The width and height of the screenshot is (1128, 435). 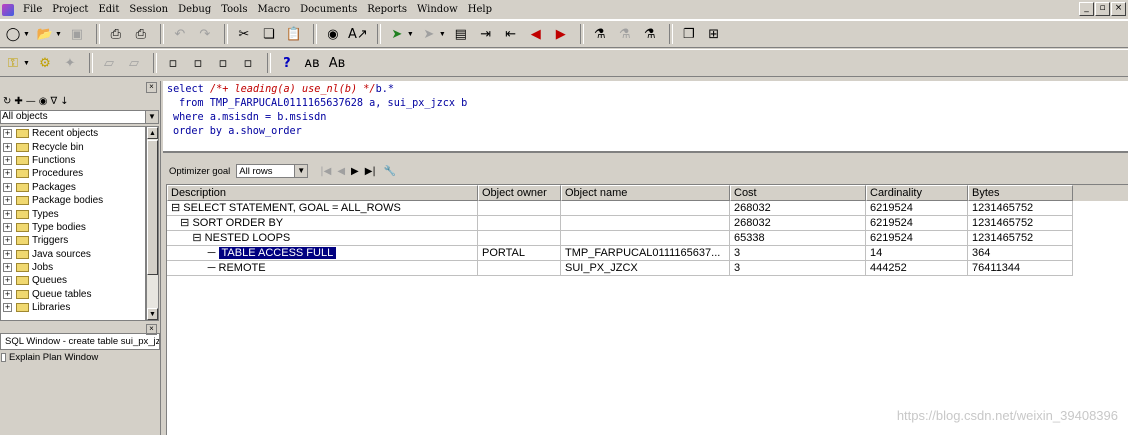 I want to click on menu-file: File, so click(x=32, y=9).